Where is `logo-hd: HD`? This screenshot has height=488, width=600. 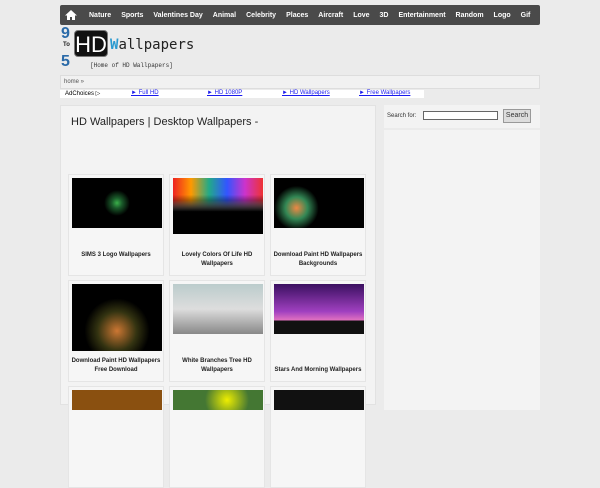
logo-hd: HD is located at coordinates (91, 43).